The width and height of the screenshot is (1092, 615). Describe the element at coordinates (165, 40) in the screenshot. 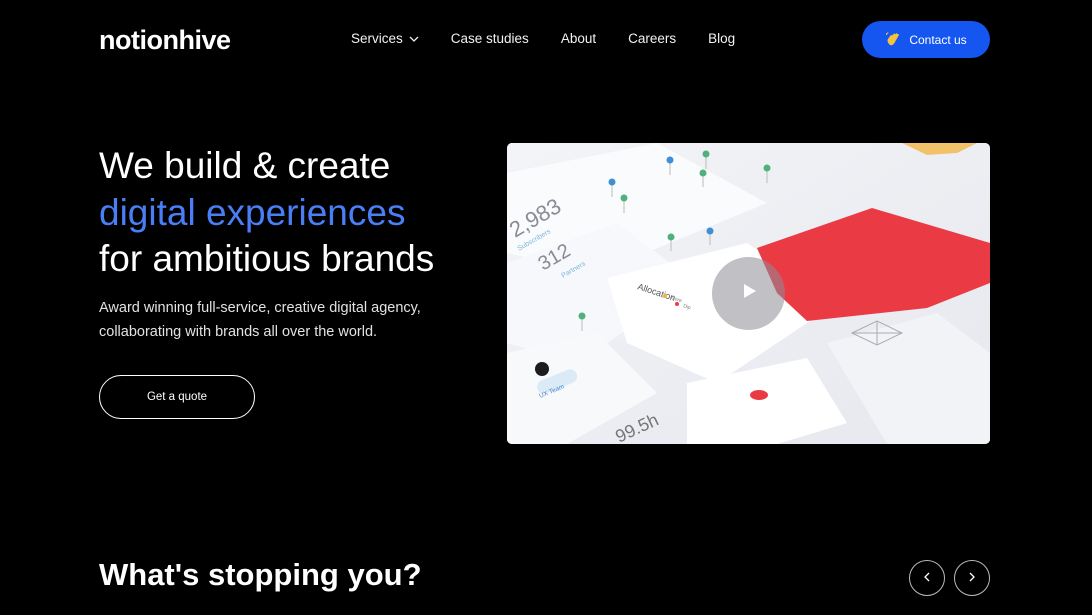

I see `brand-logo: notionhive` at that location.